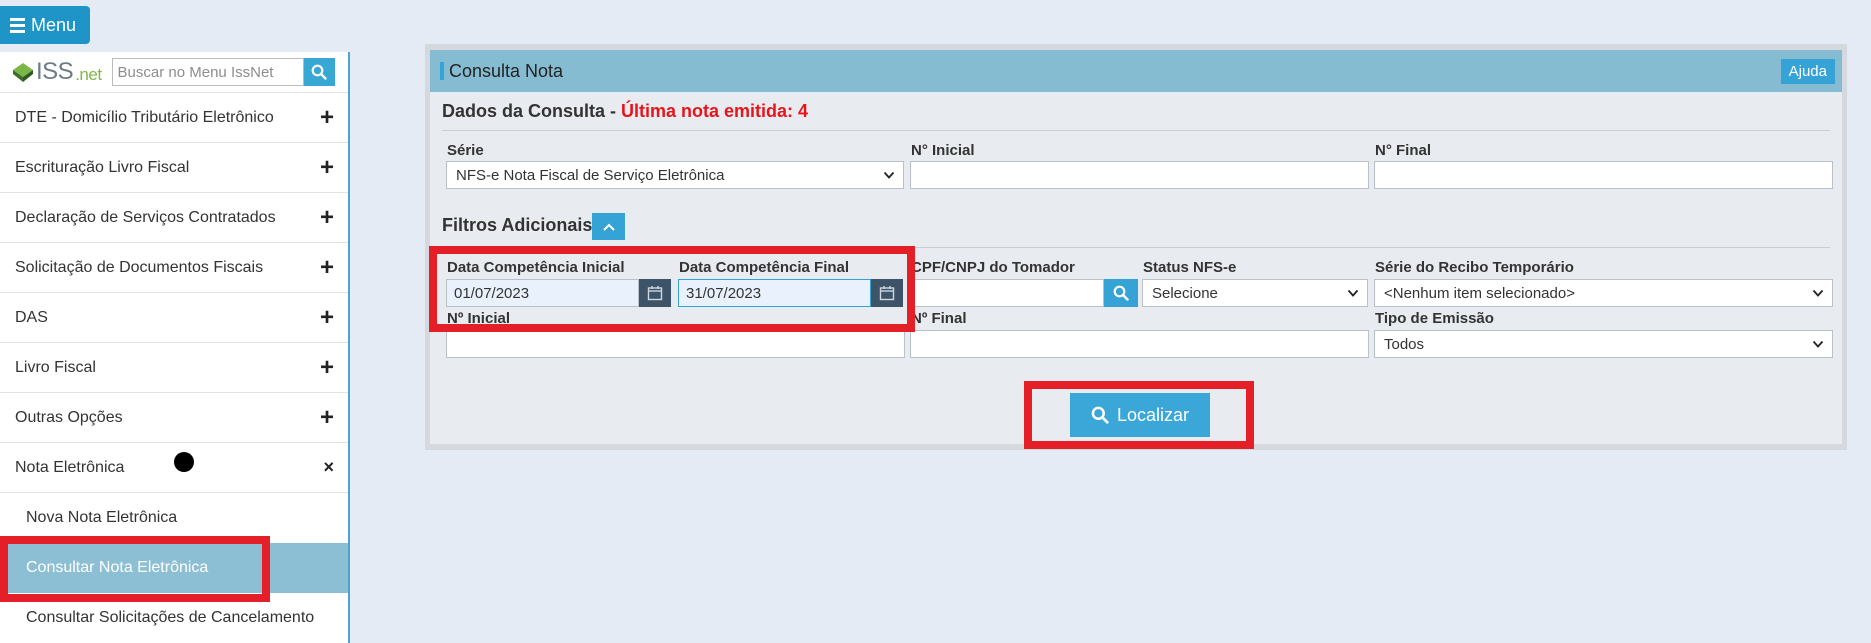  What do you see at coordinates (207, 72) in the screenshot?
I see `menu-search-input` at bounding box center [207, 72].